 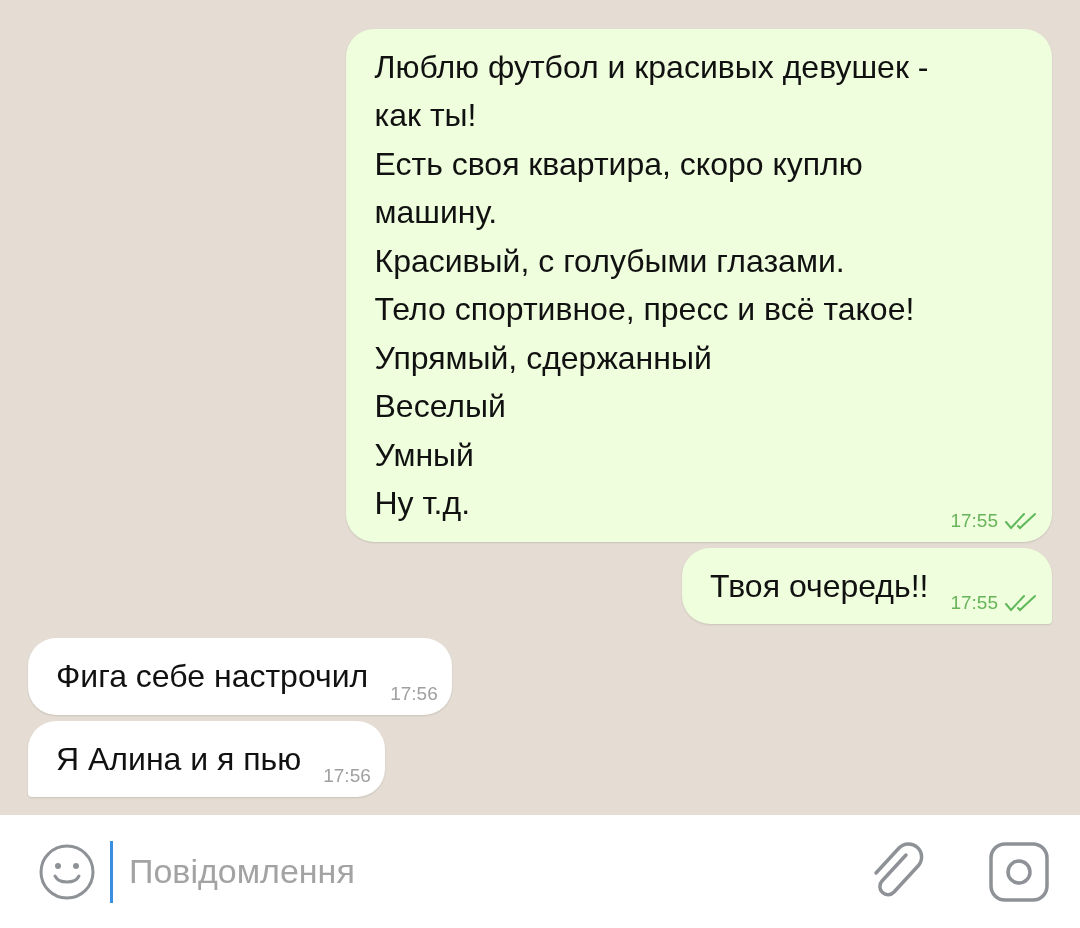 What do you see at coordinates (1019, 871) in the screenshot?
I see `camera-icon` at bounding box center [1019, 871].